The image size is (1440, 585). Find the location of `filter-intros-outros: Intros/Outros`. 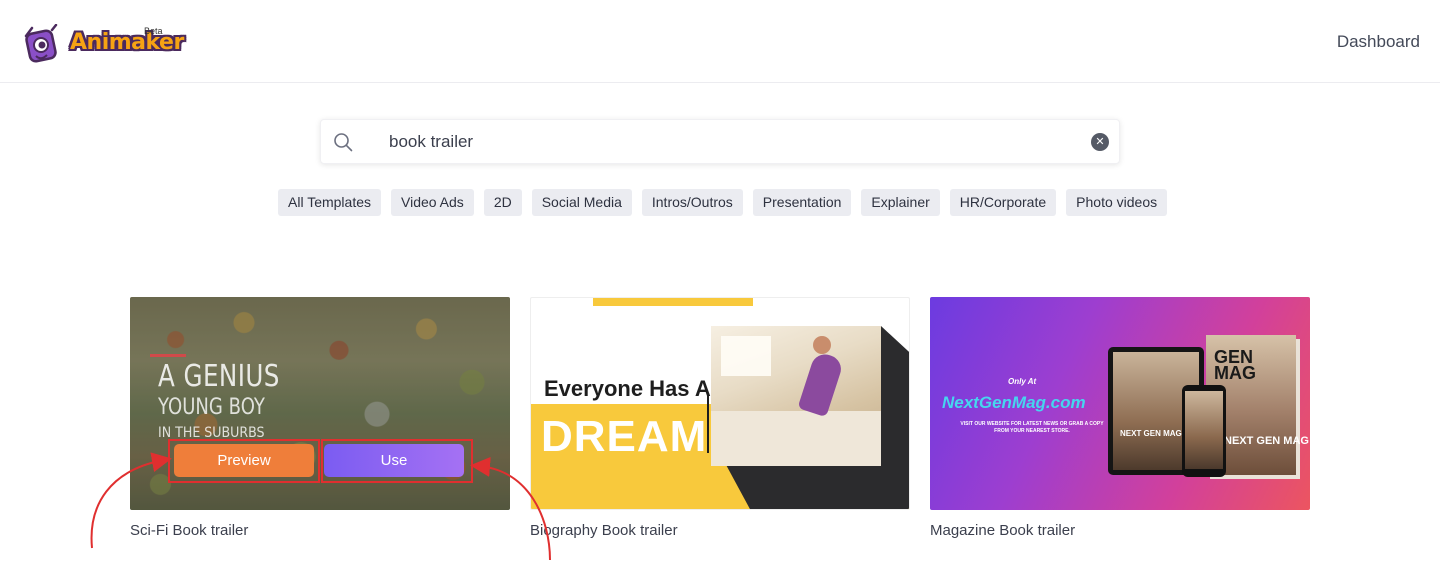

filter-intros-outros: Intros/Outros is located at coordinates (692, 202).